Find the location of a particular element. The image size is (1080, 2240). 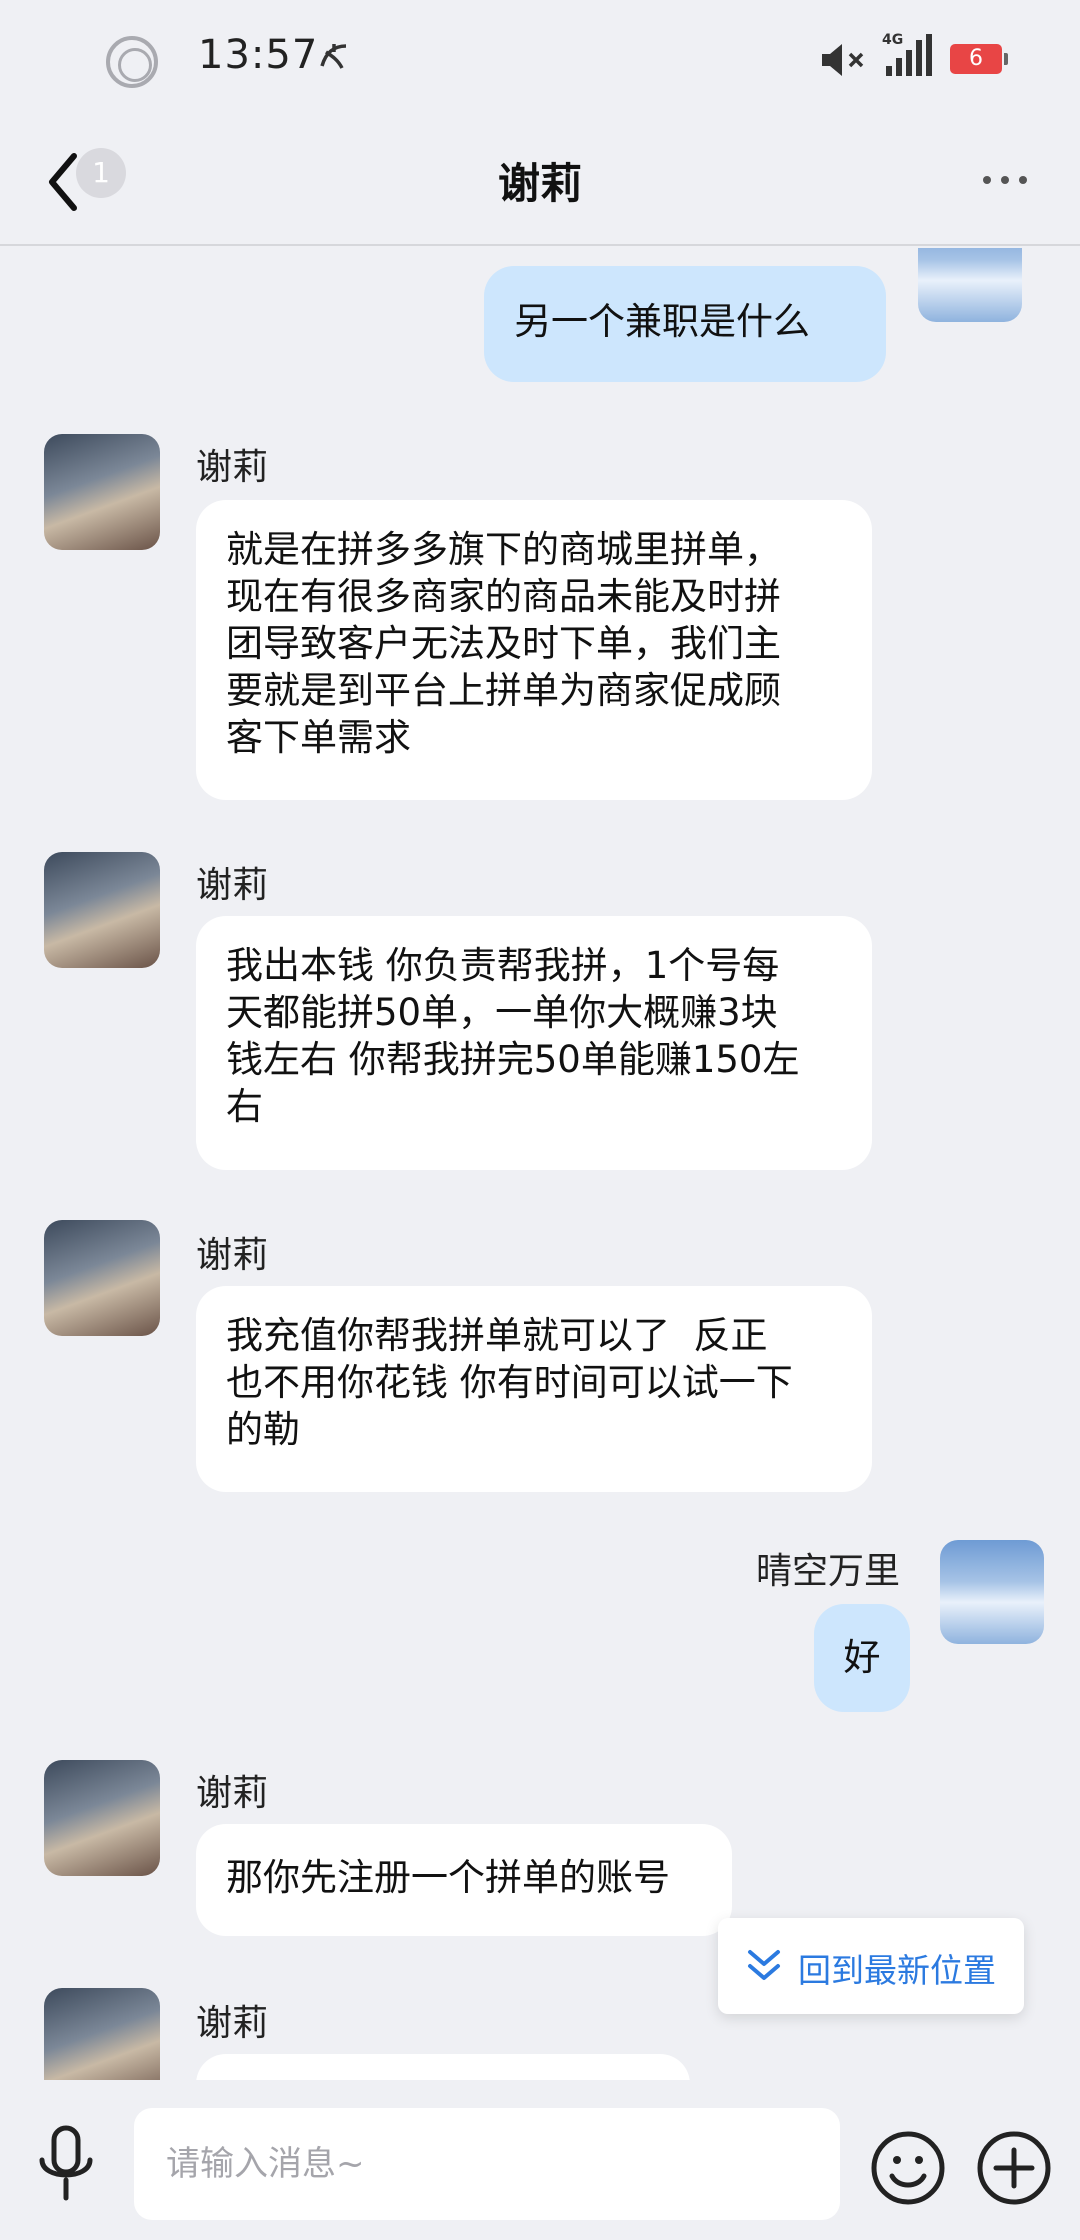

mute-icon is located at coordinates (843, 60).